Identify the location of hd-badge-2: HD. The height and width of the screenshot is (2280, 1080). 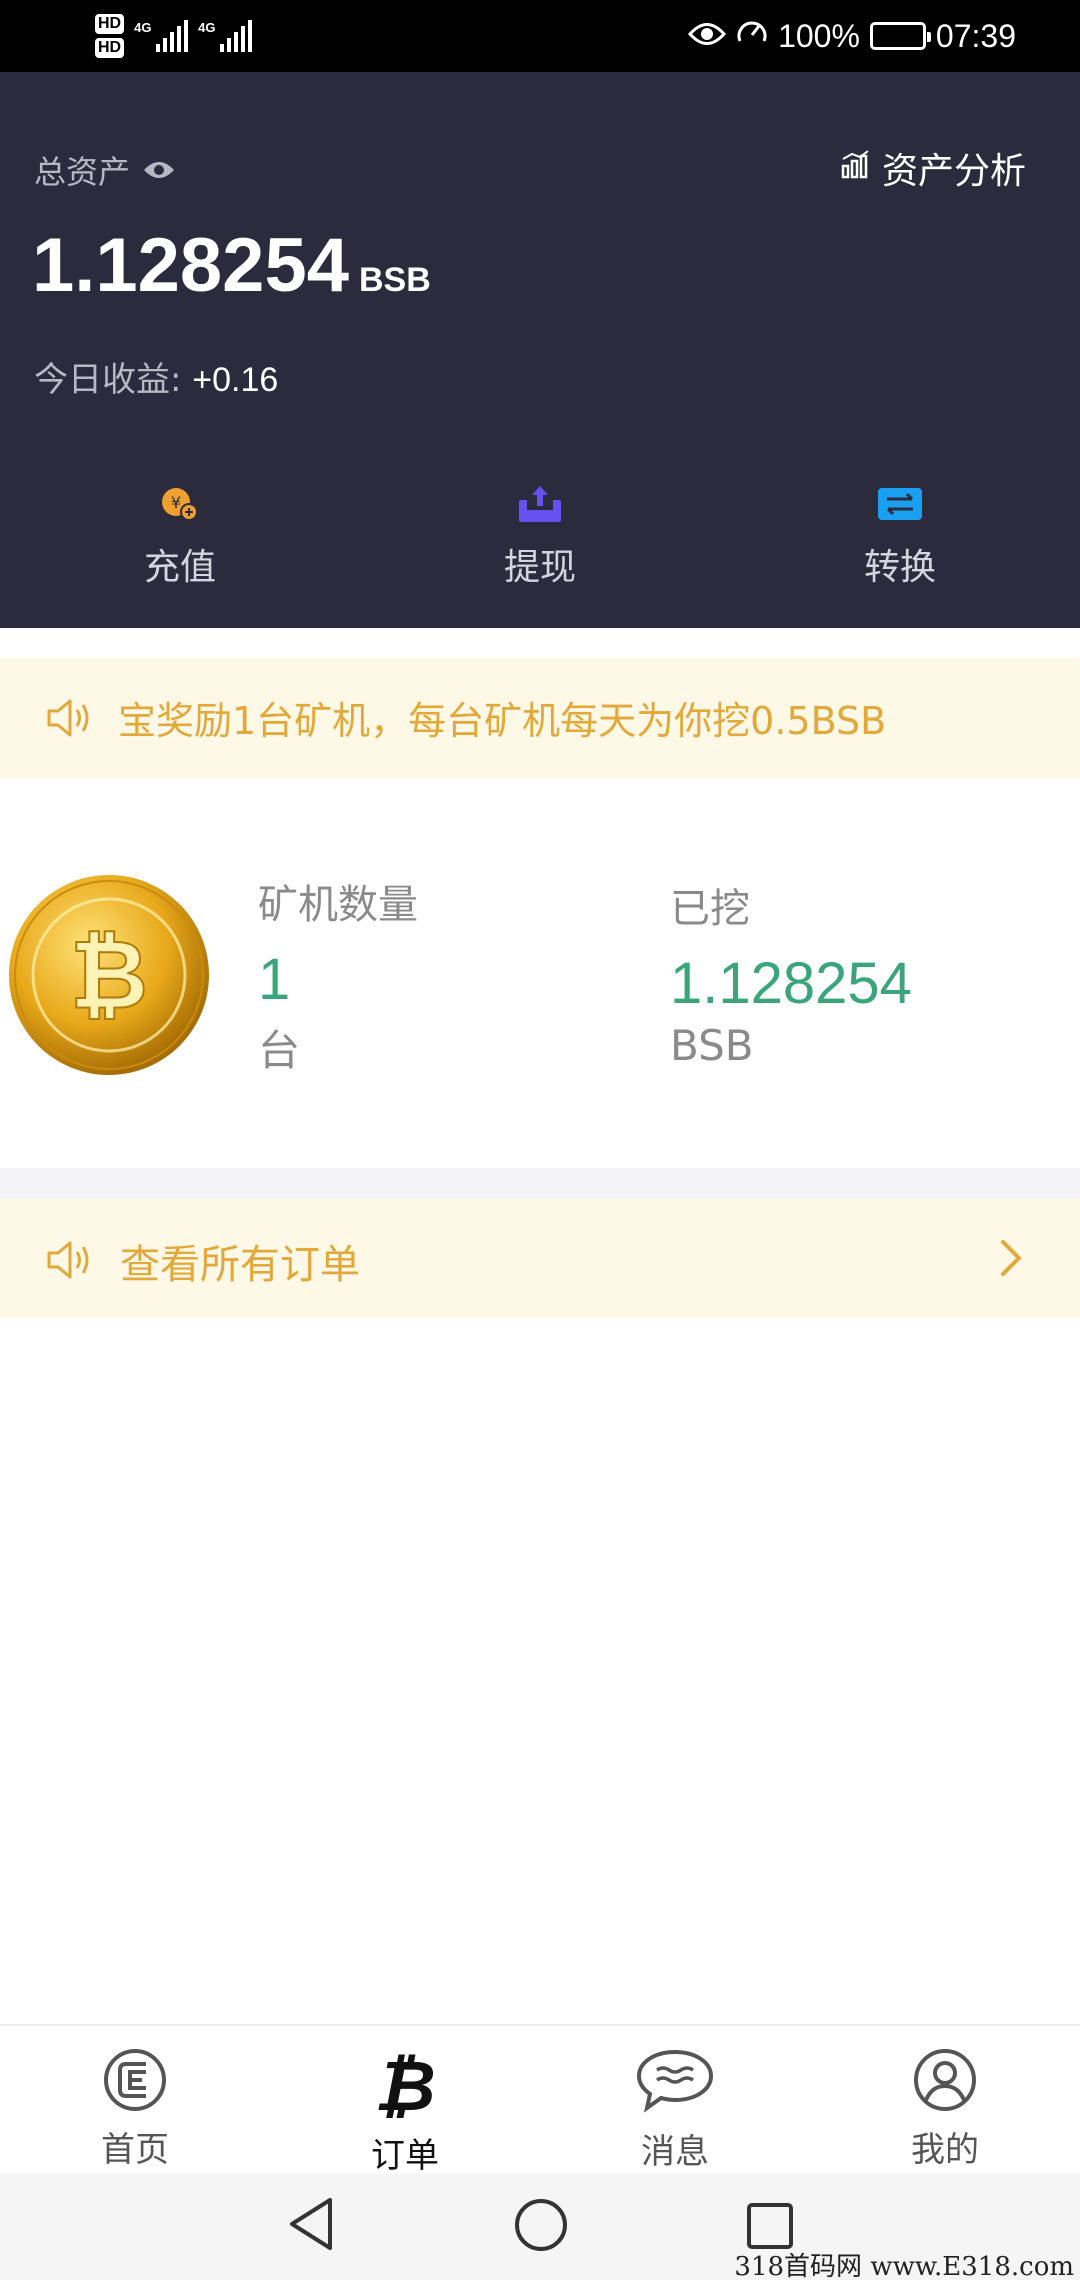
(110, 48).